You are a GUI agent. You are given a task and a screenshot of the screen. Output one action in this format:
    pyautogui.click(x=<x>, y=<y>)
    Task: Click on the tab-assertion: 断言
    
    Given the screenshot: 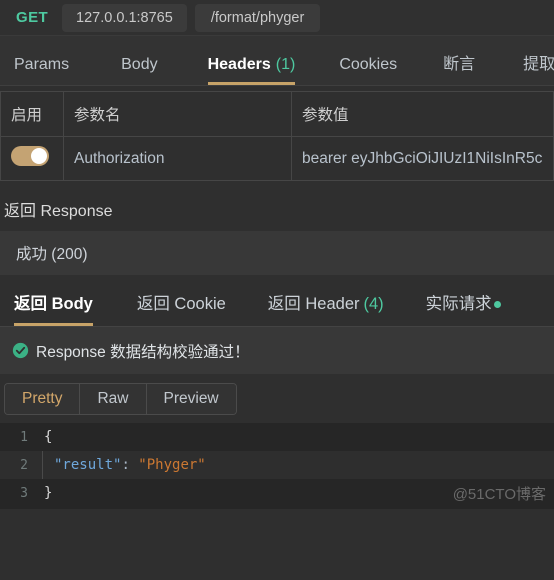 What is the action you would take?
    pyautogui.click(x=459, y=67)
    